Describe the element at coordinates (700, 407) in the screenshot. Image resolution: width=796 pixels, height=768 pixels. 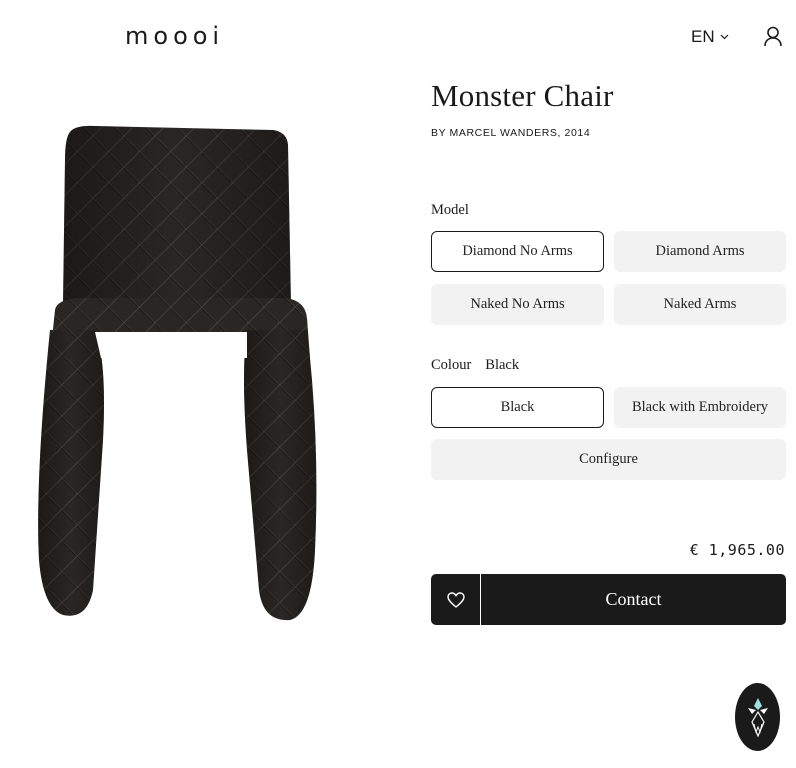
I see `colour-option-black-with-embroidery: Black with Embroidery` at that location.